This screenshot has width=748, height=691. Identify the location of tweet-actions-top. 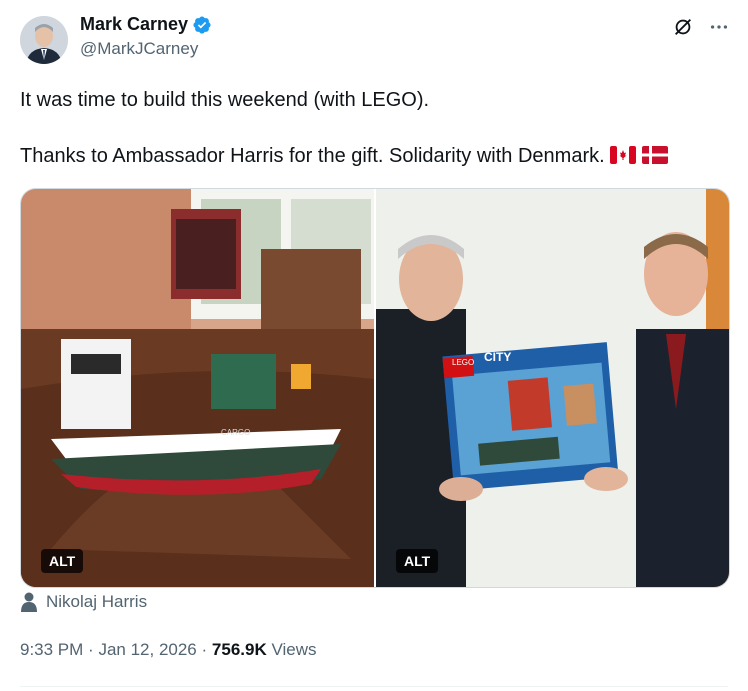
(701, 27).